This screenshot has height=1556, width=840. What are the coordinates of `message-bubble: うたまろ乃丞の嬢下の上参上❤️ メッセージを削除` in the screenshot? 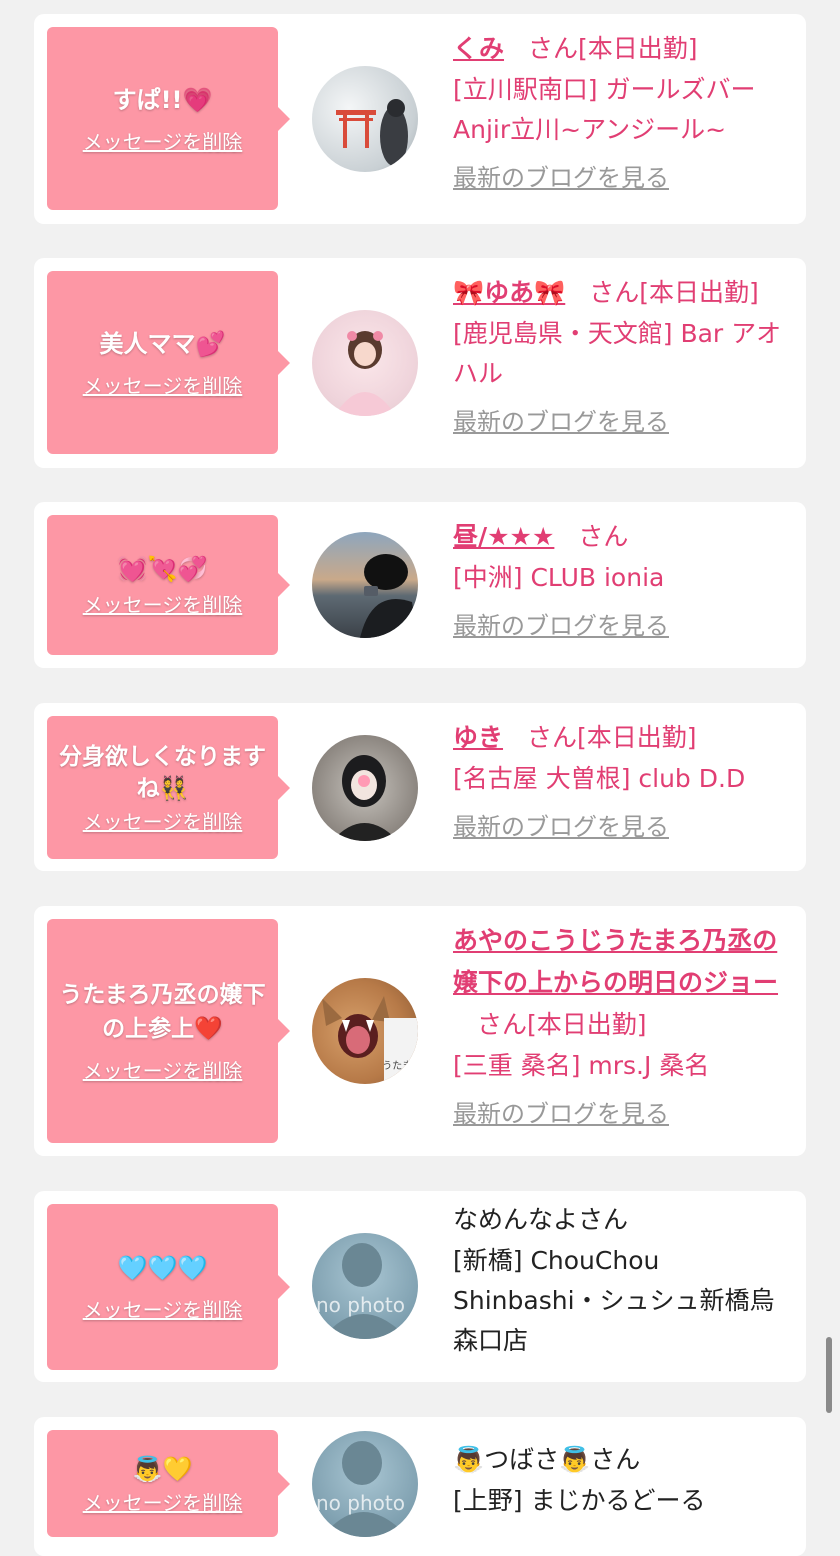 It's located at (168, 1031).